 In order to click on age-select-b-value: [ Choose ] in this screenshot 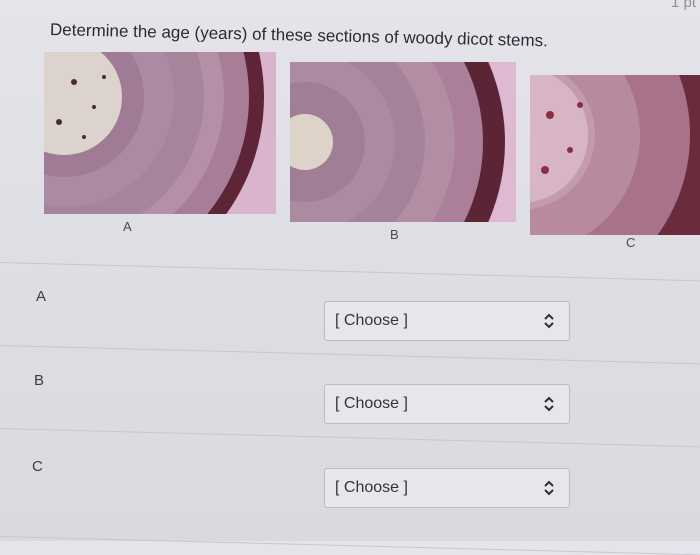, I will do `click(371, 403)`.